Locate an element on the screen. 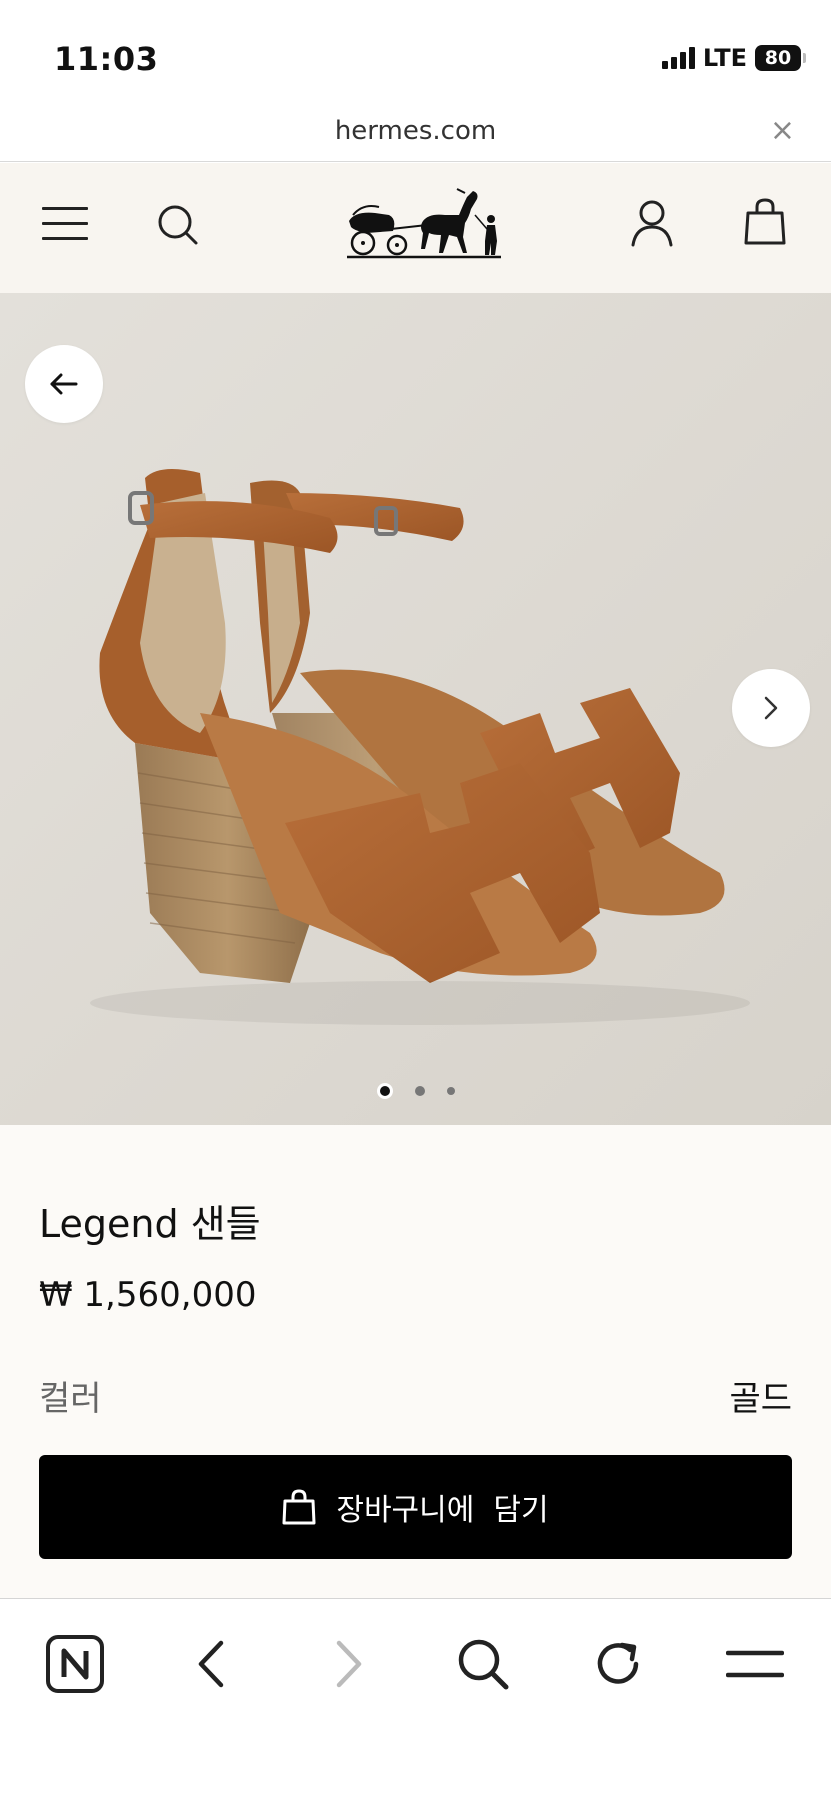  status-indicators: LTE 80 is located at coordinates (733, 58).